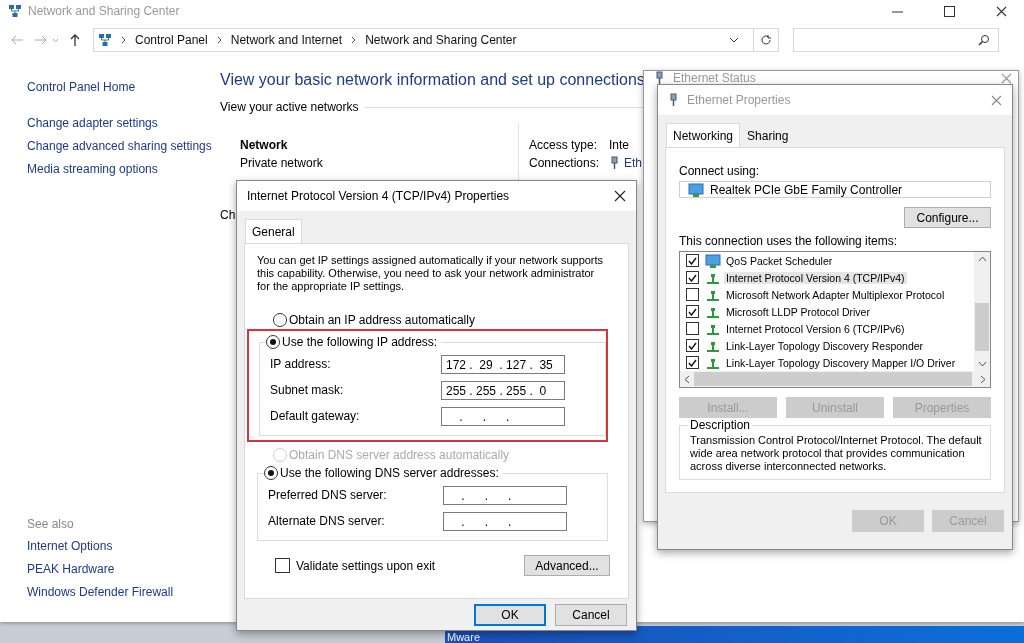 The image size is (1024, 643). Describe the element at coordinates (687, 379) in the screenshot. I see `scroll-left-icon` at that location.